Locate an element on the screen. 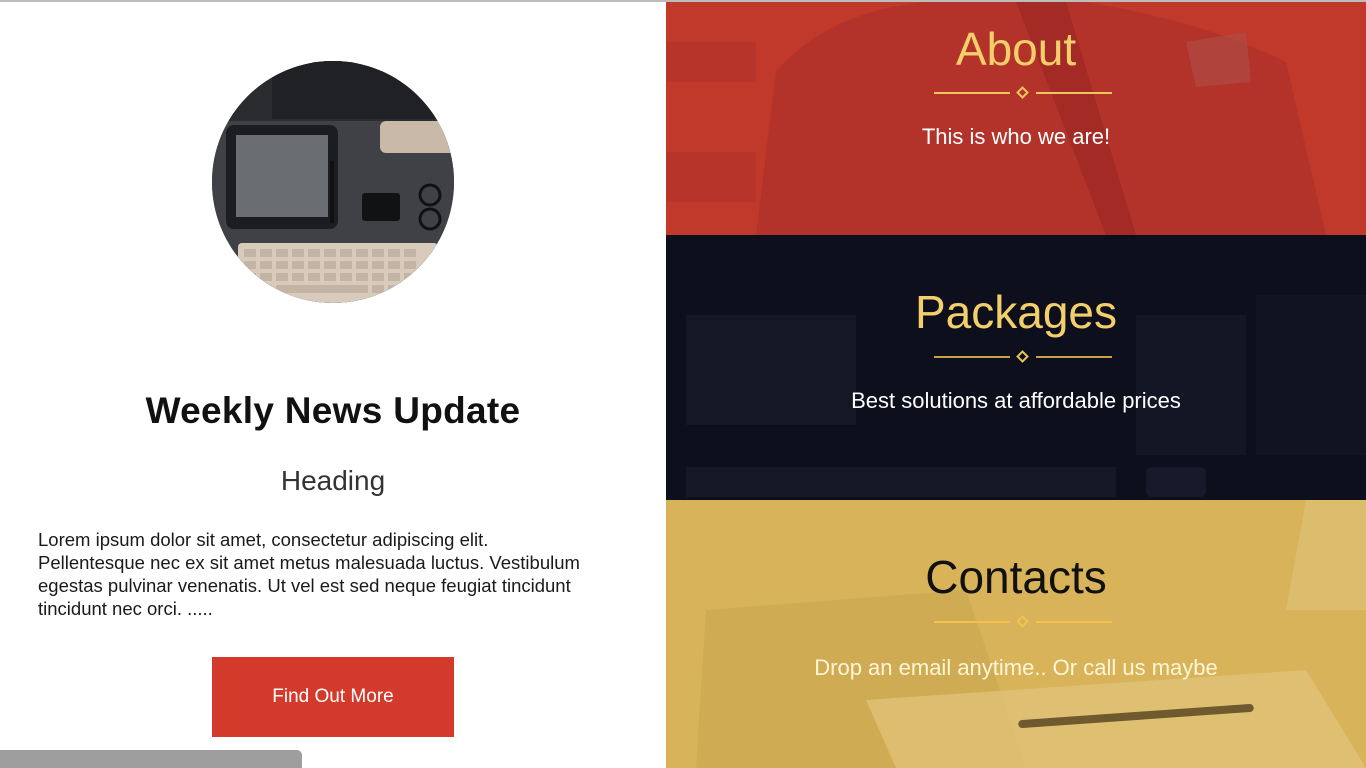  packages-divider is located at coordinates (1023, 356).